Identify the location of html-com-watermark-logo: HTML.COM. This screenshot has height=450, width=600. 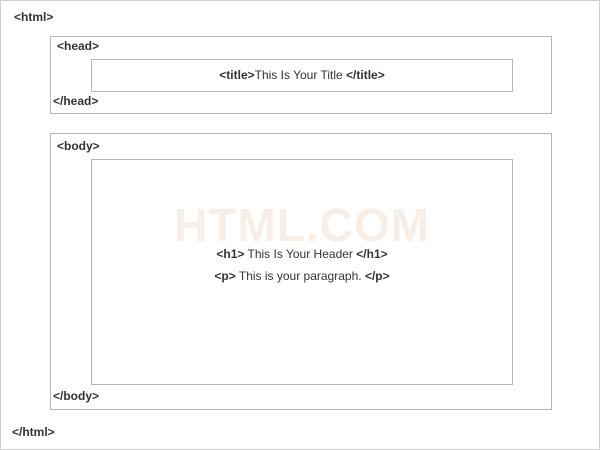
(302, 225).